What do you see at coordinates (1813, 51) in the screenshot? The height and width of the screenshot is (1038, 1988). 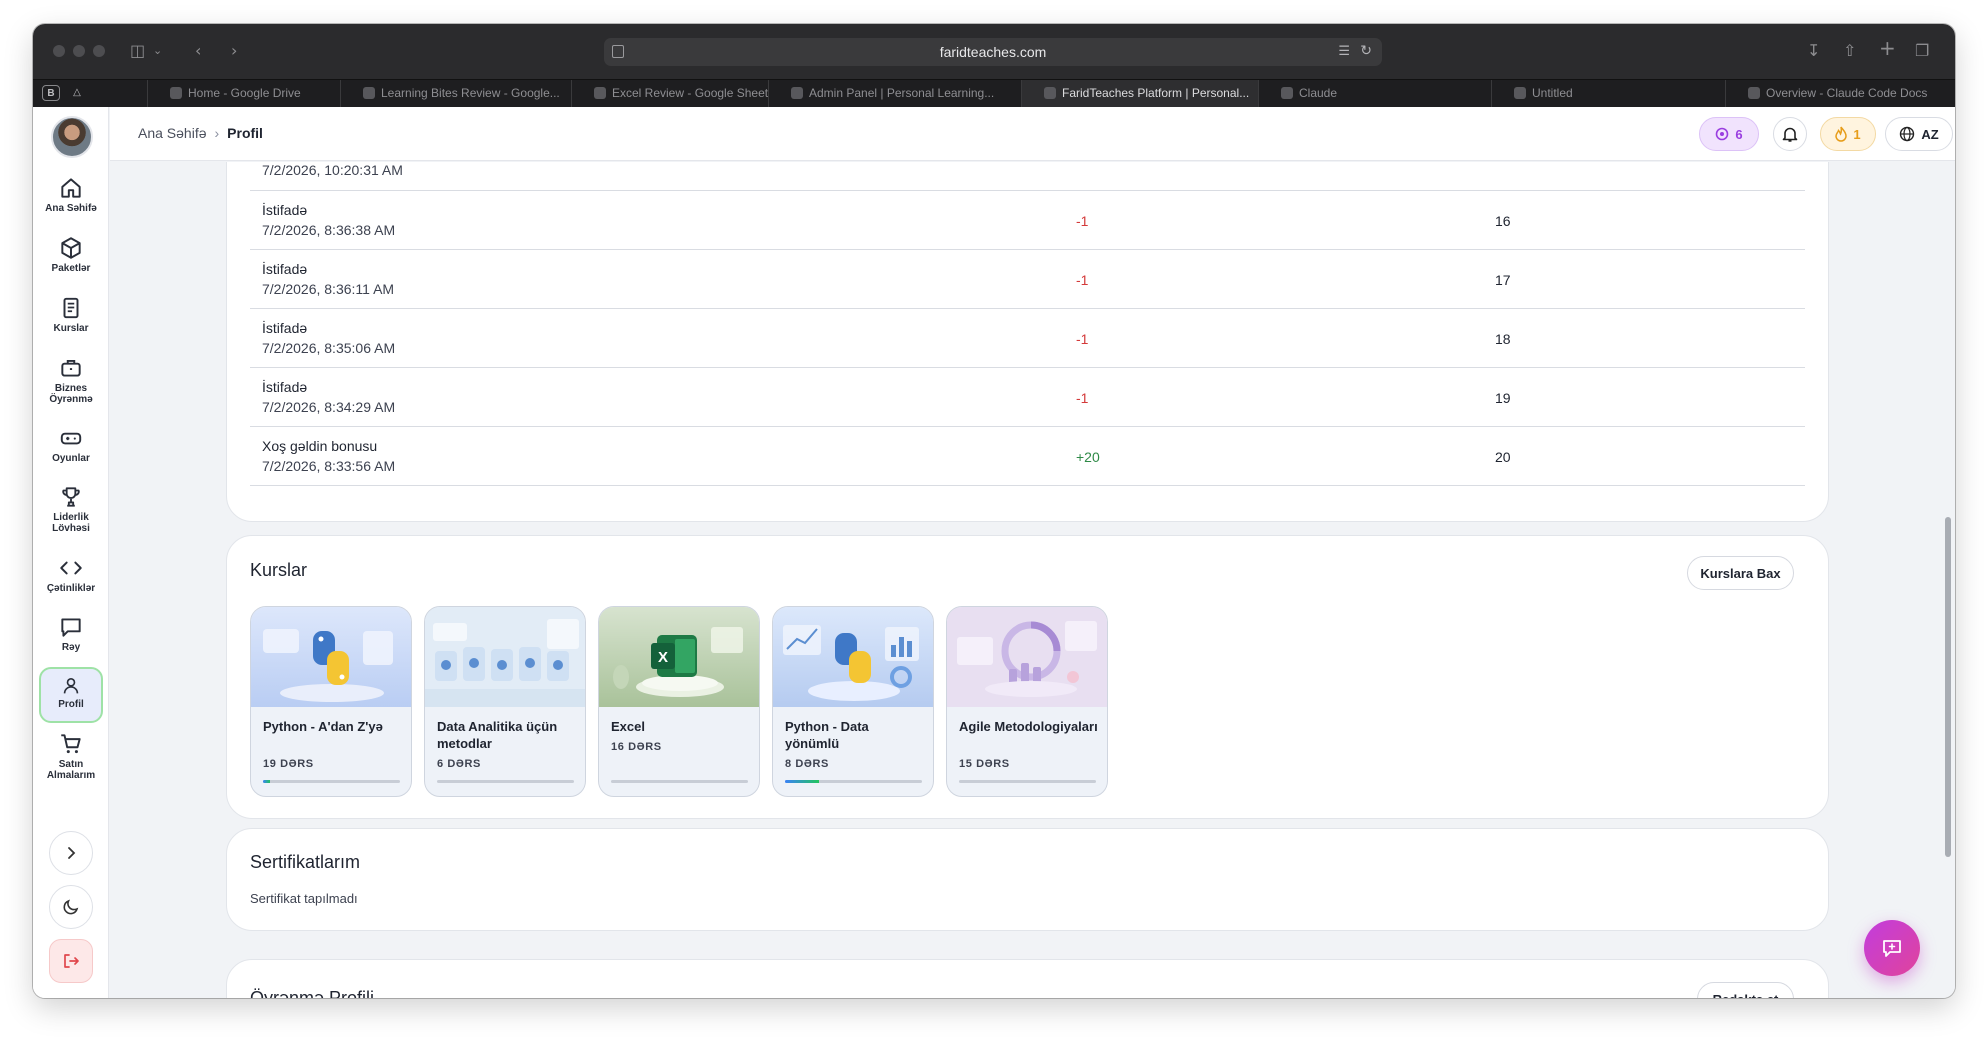 I see `download-icon: ↧` at bounding box center [1813, 51].